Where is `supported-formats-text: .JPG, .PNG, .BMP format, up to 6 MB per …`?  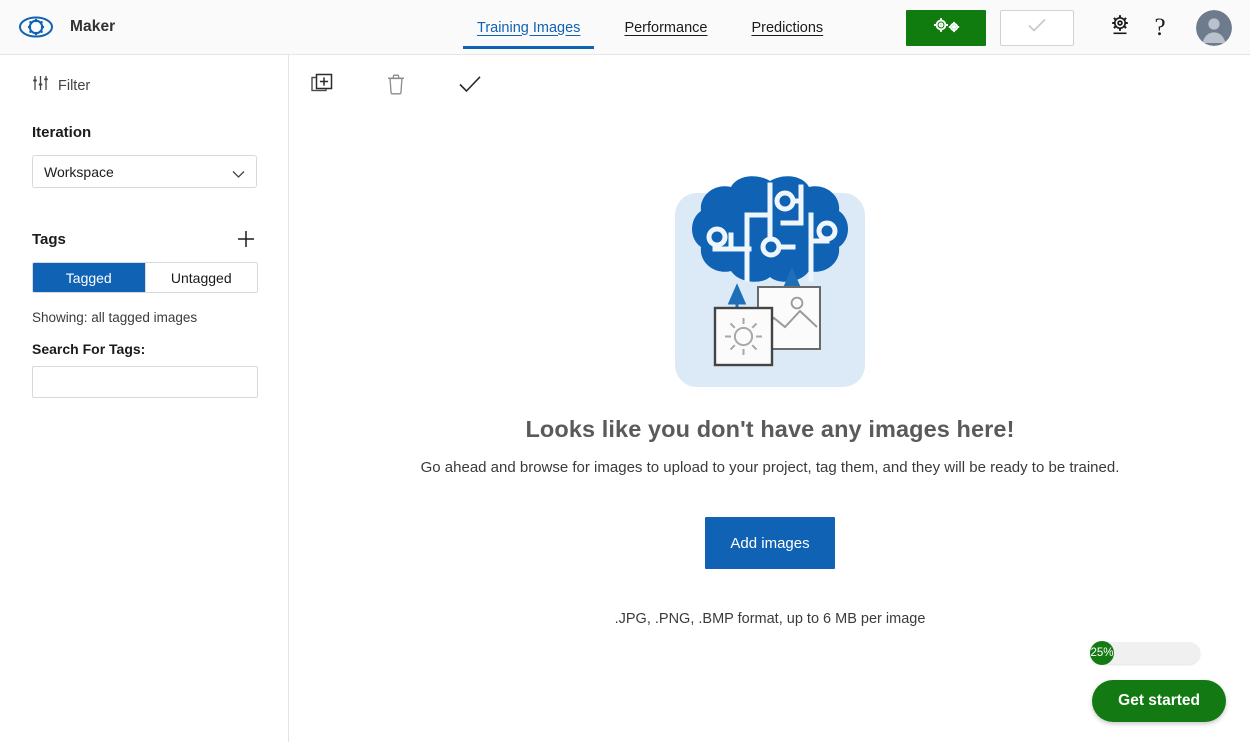
supported-formats-text: .JPG, .PNG, .BMP format, up to 6 MB per … is located at coordinates (770, 619).